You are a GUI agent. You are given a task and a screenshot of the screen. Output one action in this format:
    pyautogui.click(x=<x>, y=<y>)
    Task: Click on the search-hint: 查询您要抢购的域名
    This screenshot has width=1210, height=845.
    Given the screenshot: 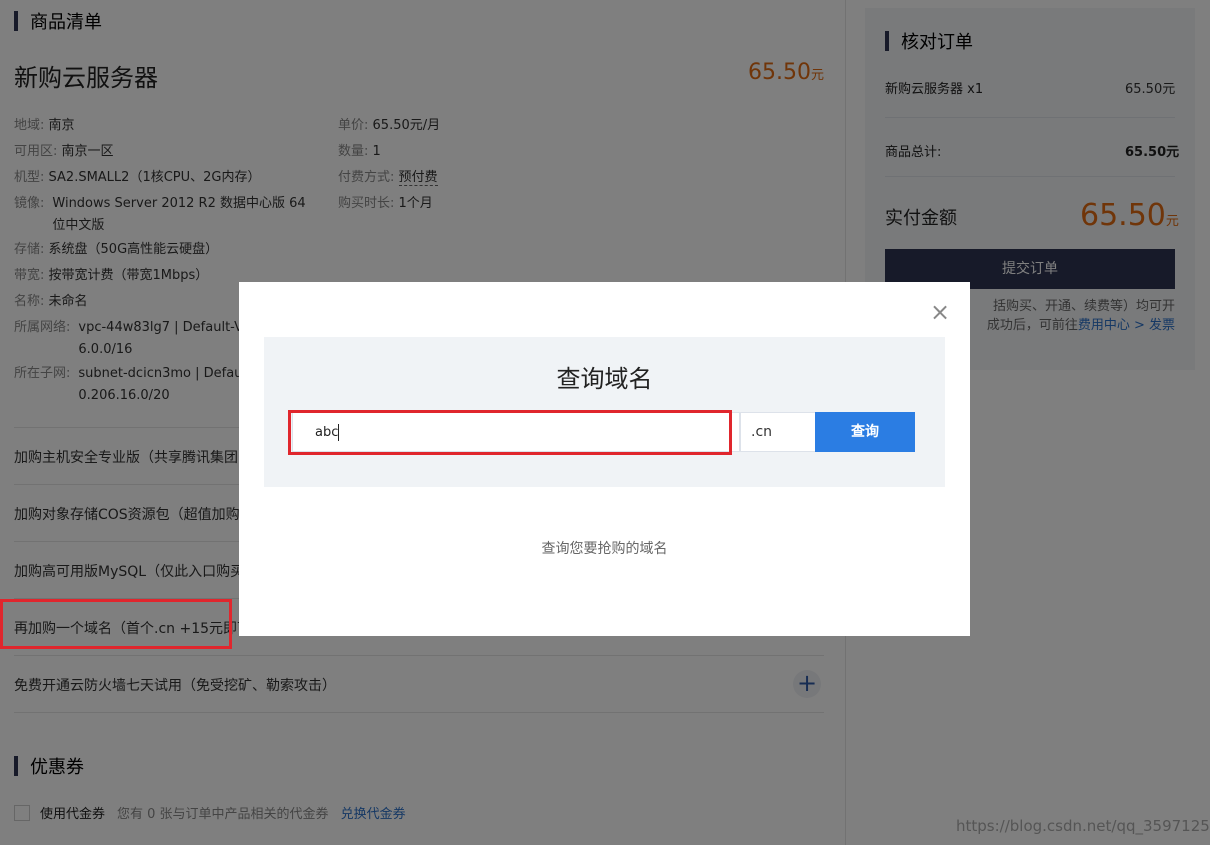 What is the action you would take?
    pyautogui.click(x=604, y=549)
    